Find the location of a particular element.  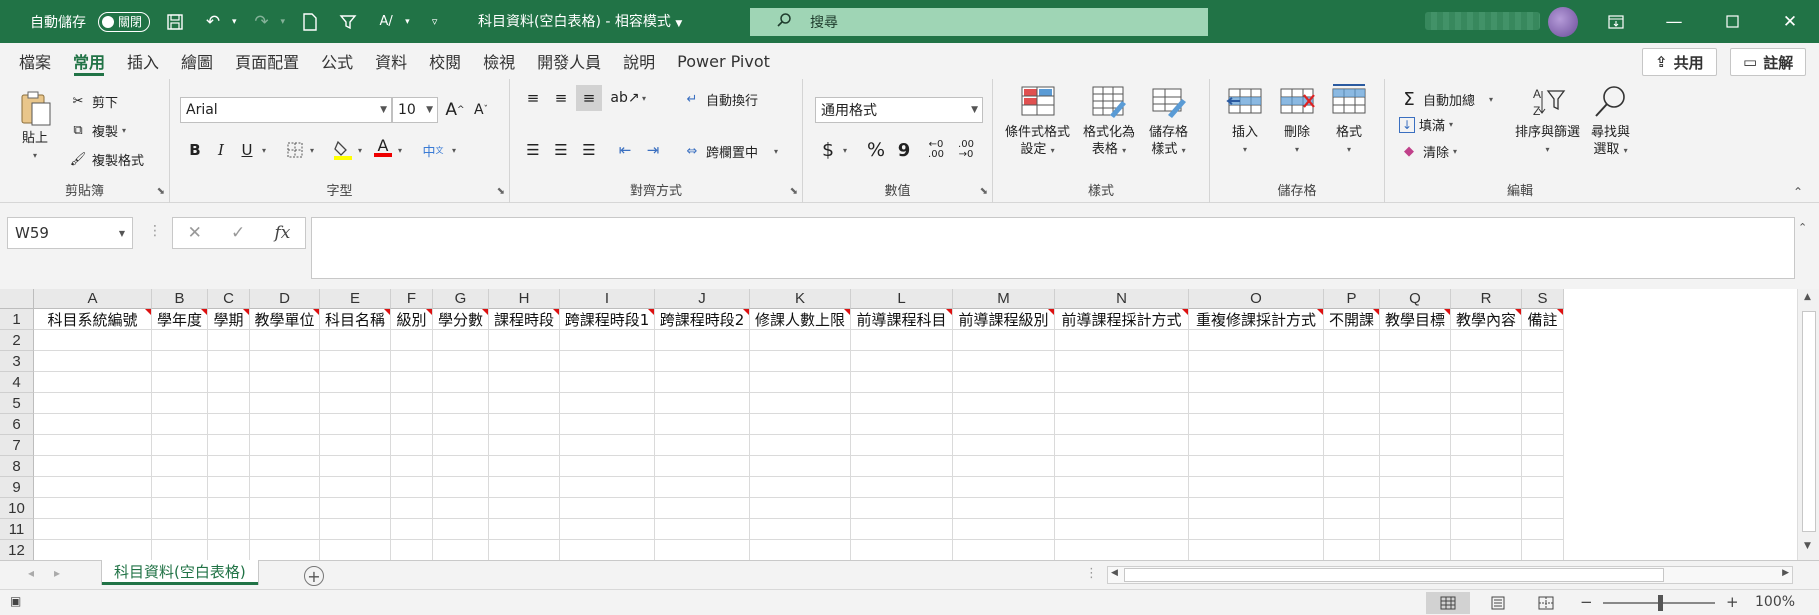

cell-M12 is located at coordinates (1004, 550).